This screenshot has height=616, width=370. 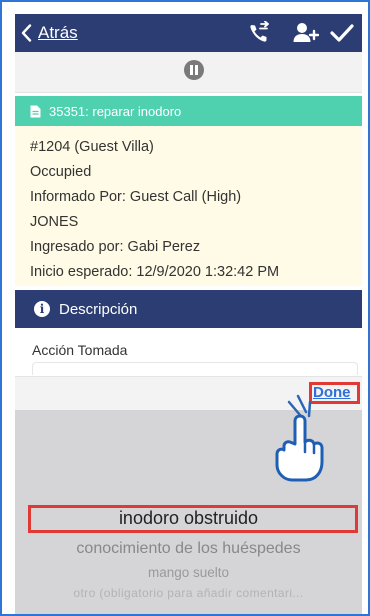 I want to click on action-taken-field, so click(x=195, y=368).